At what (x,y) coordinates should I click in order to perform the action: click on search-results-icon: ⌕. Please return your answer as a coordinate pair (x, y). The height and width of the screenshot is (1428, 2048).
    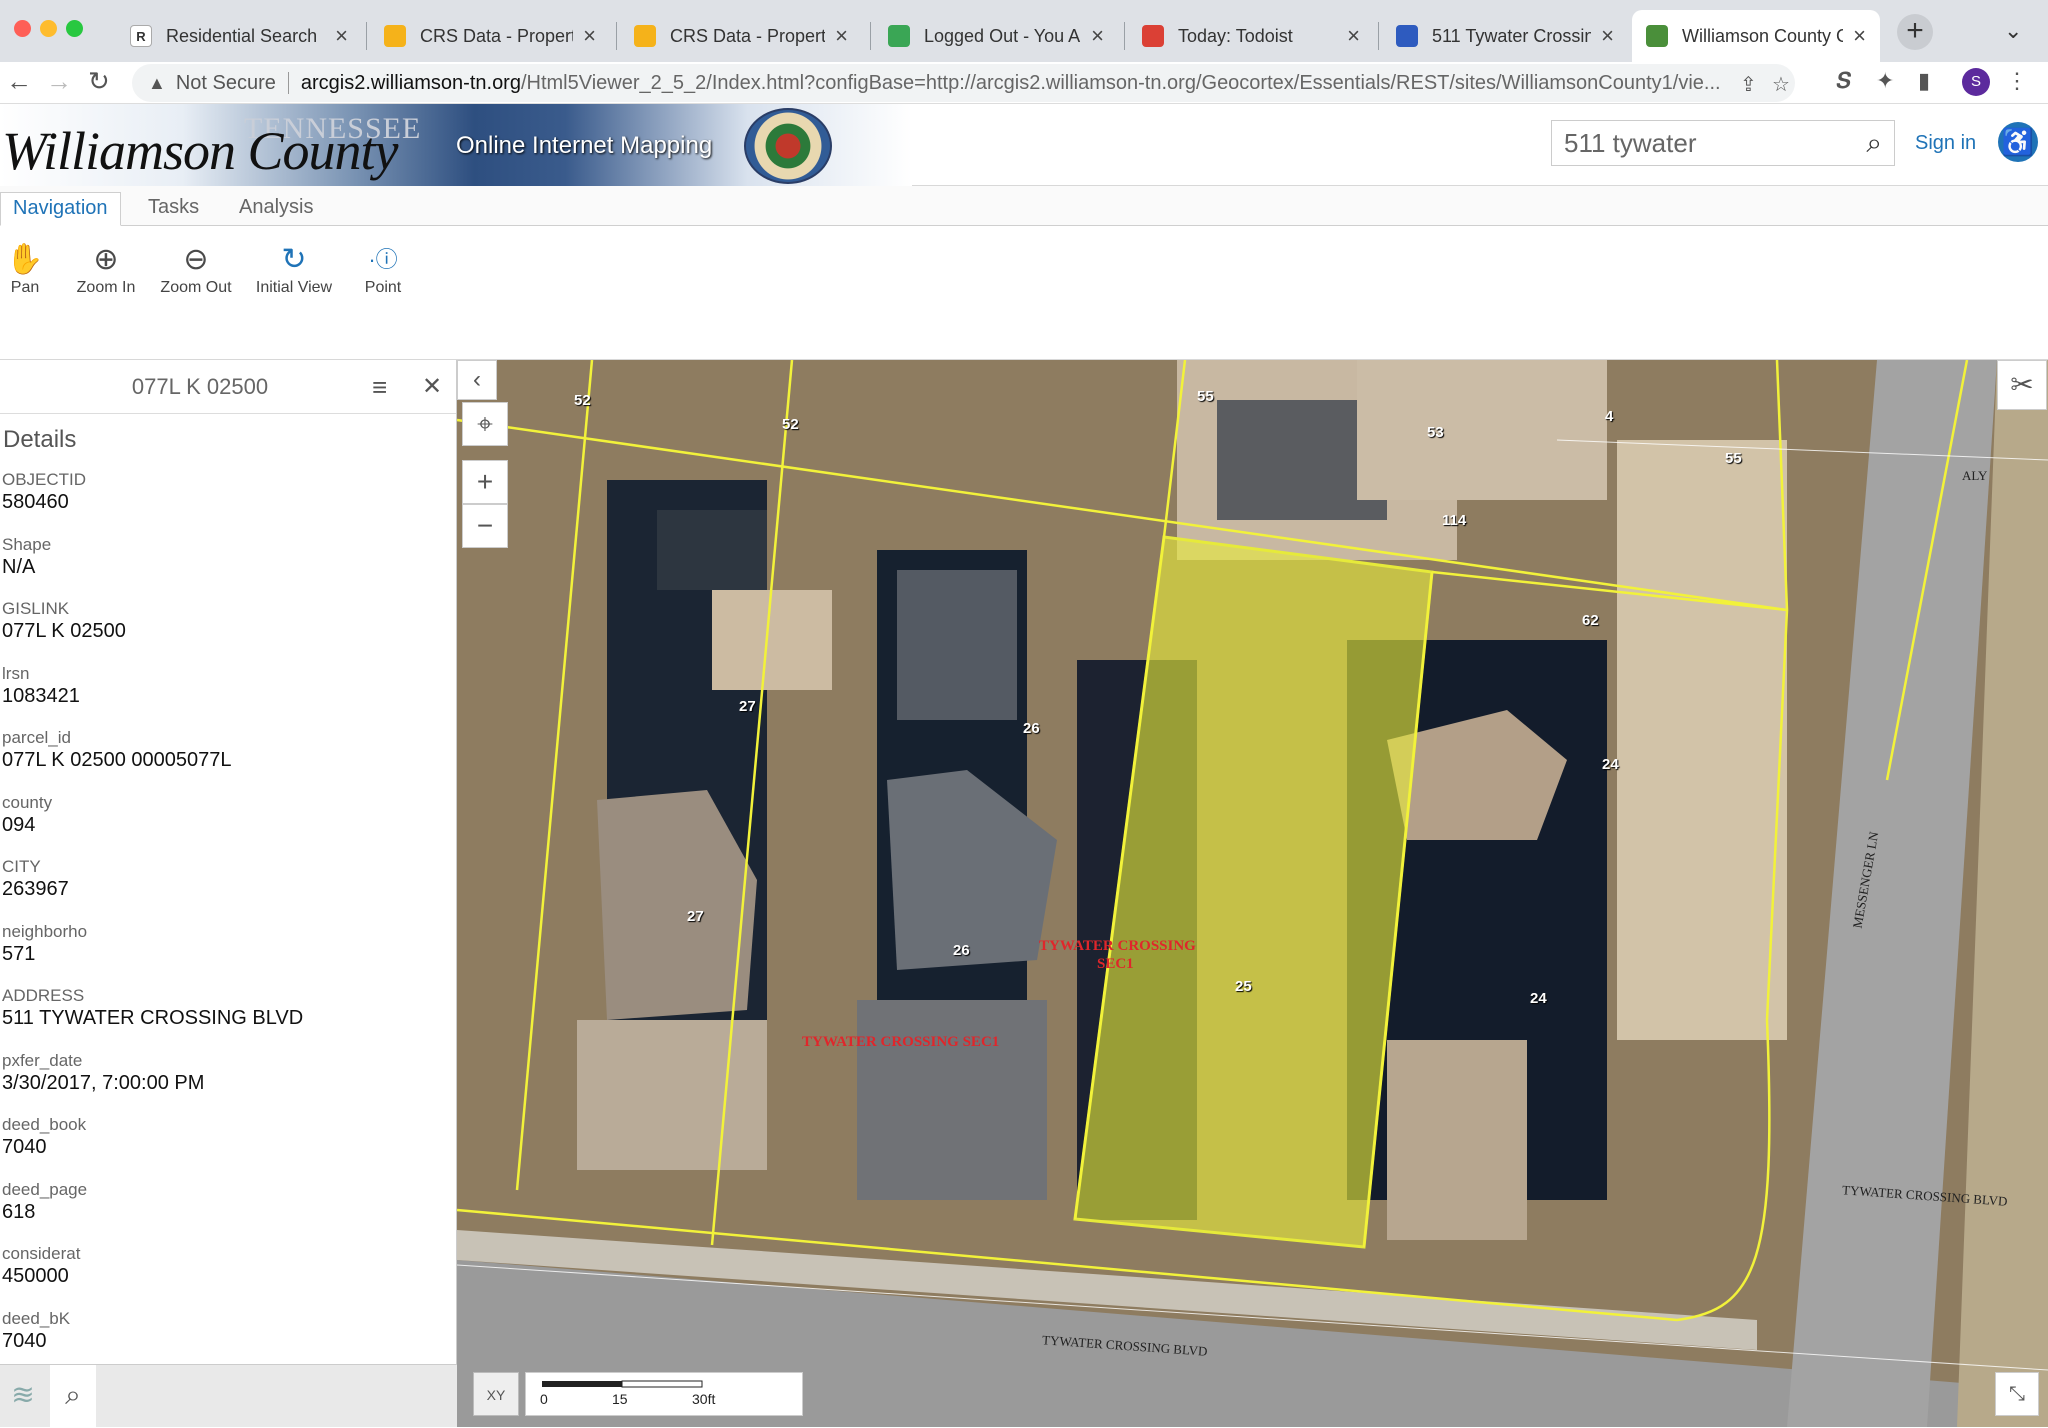
    Looking at the image, I should click on (73, 1396).